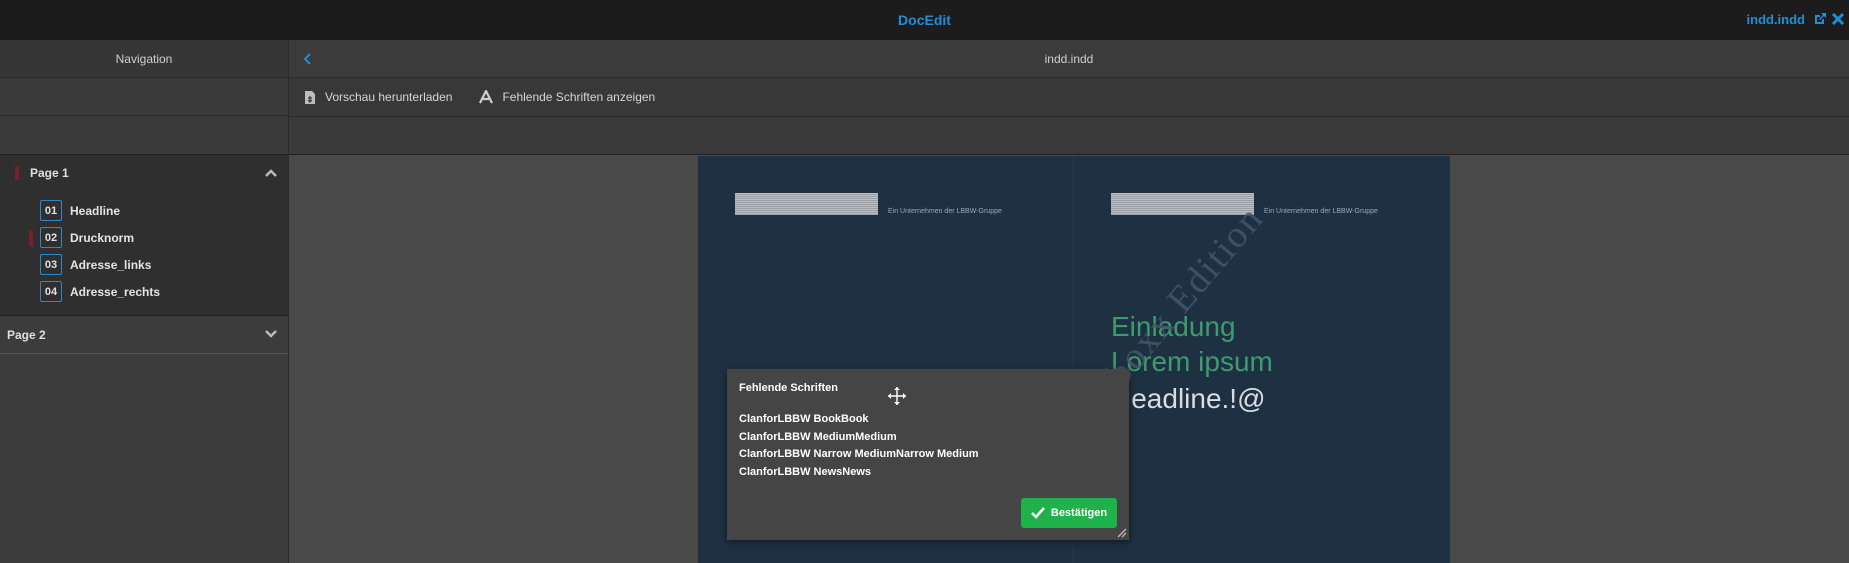 Image resolution: width=1849 pixels, height=563 pixels. I want to click on page-label: Page 2, so click(26, 335).